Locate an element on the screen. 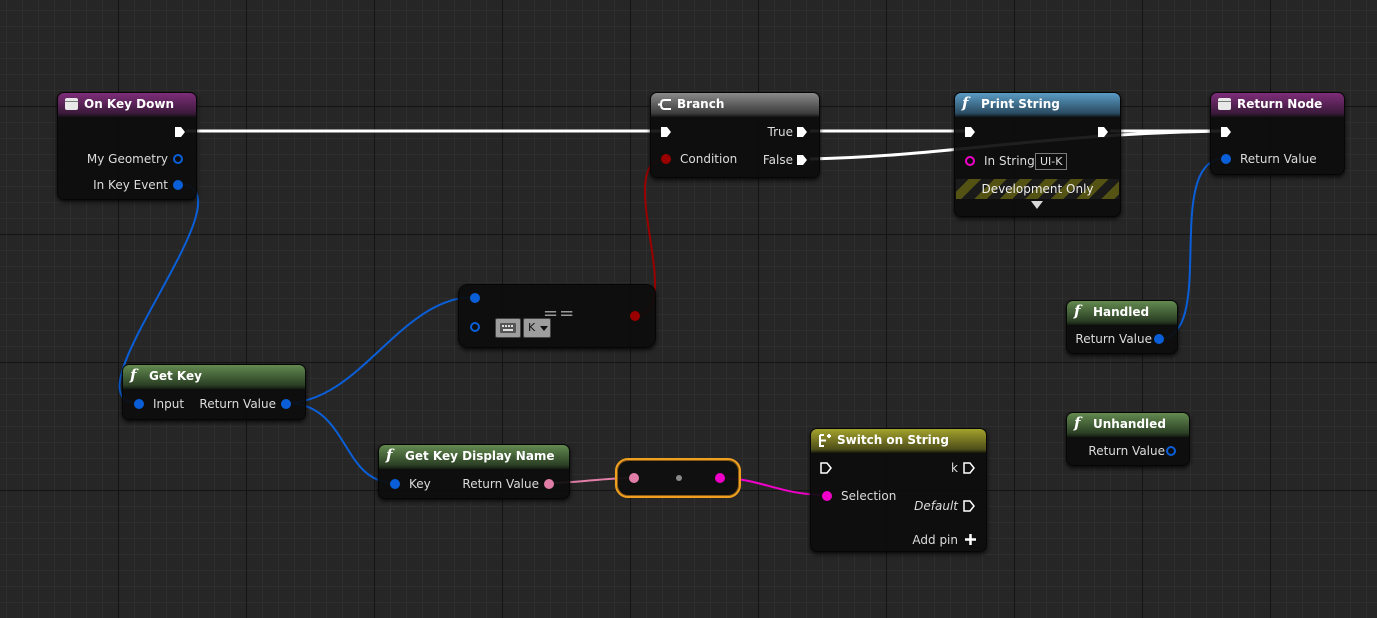 The width and height of the screenshot is (1377, 618). equals-label: == is located at coordinates (559, 313).